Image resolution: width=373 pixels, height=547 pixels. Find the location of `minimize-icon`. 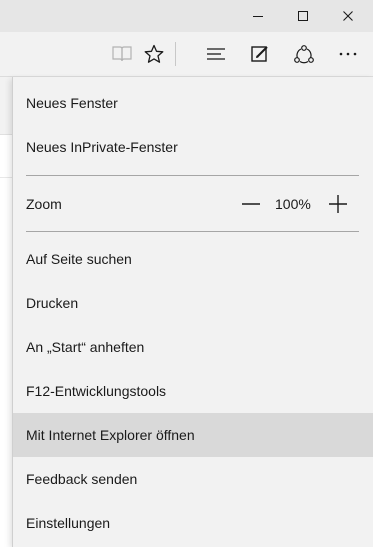

minimize-icon is located at coordinates (258, 16).